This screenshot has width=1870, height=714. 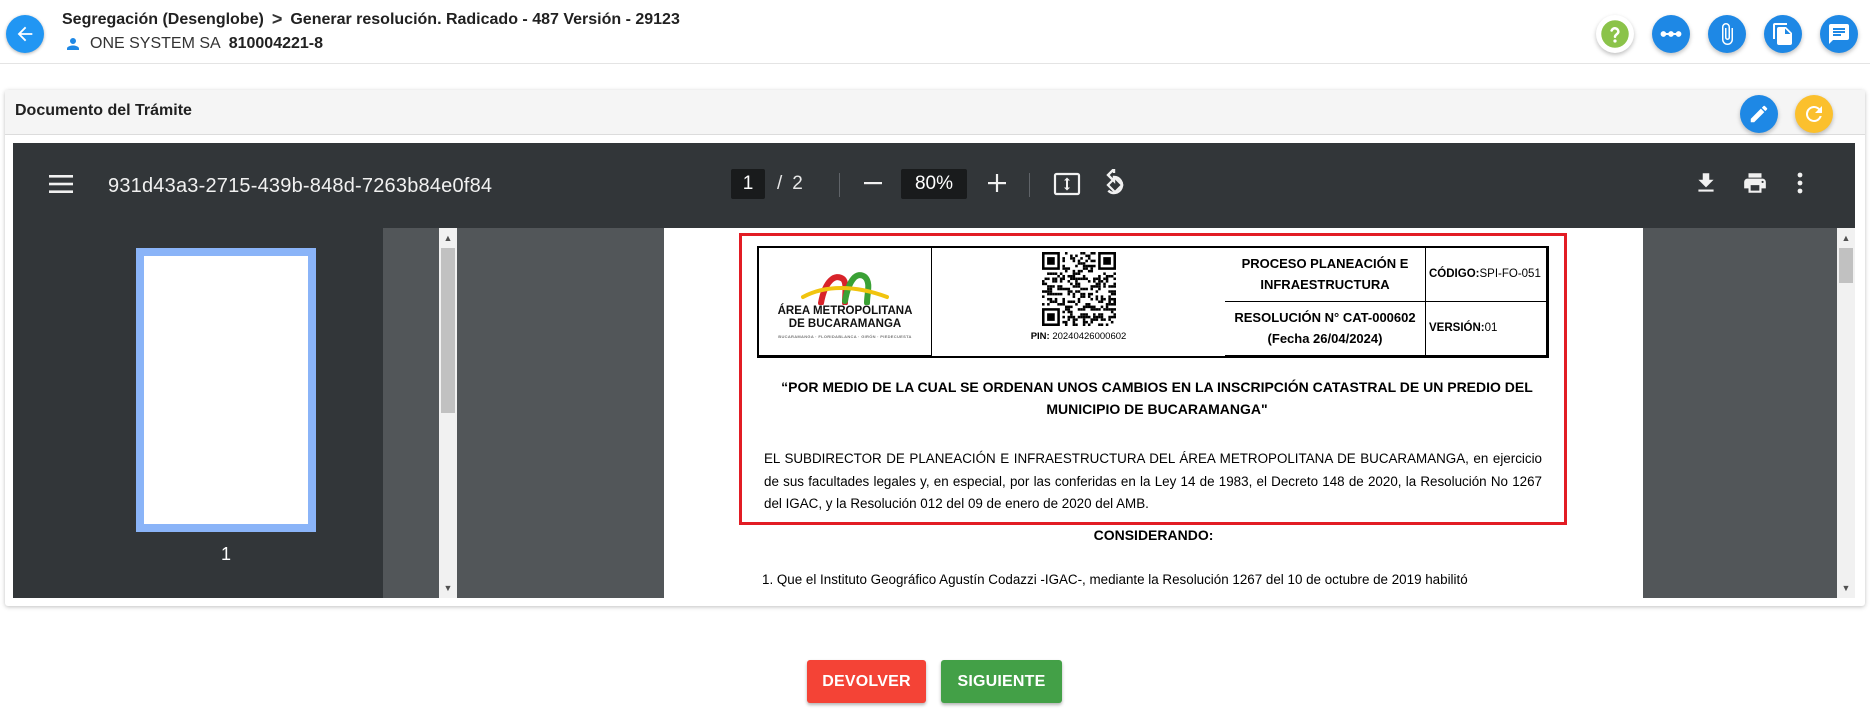 I want to click on more-actions-button, so click(x=1800, y=185).